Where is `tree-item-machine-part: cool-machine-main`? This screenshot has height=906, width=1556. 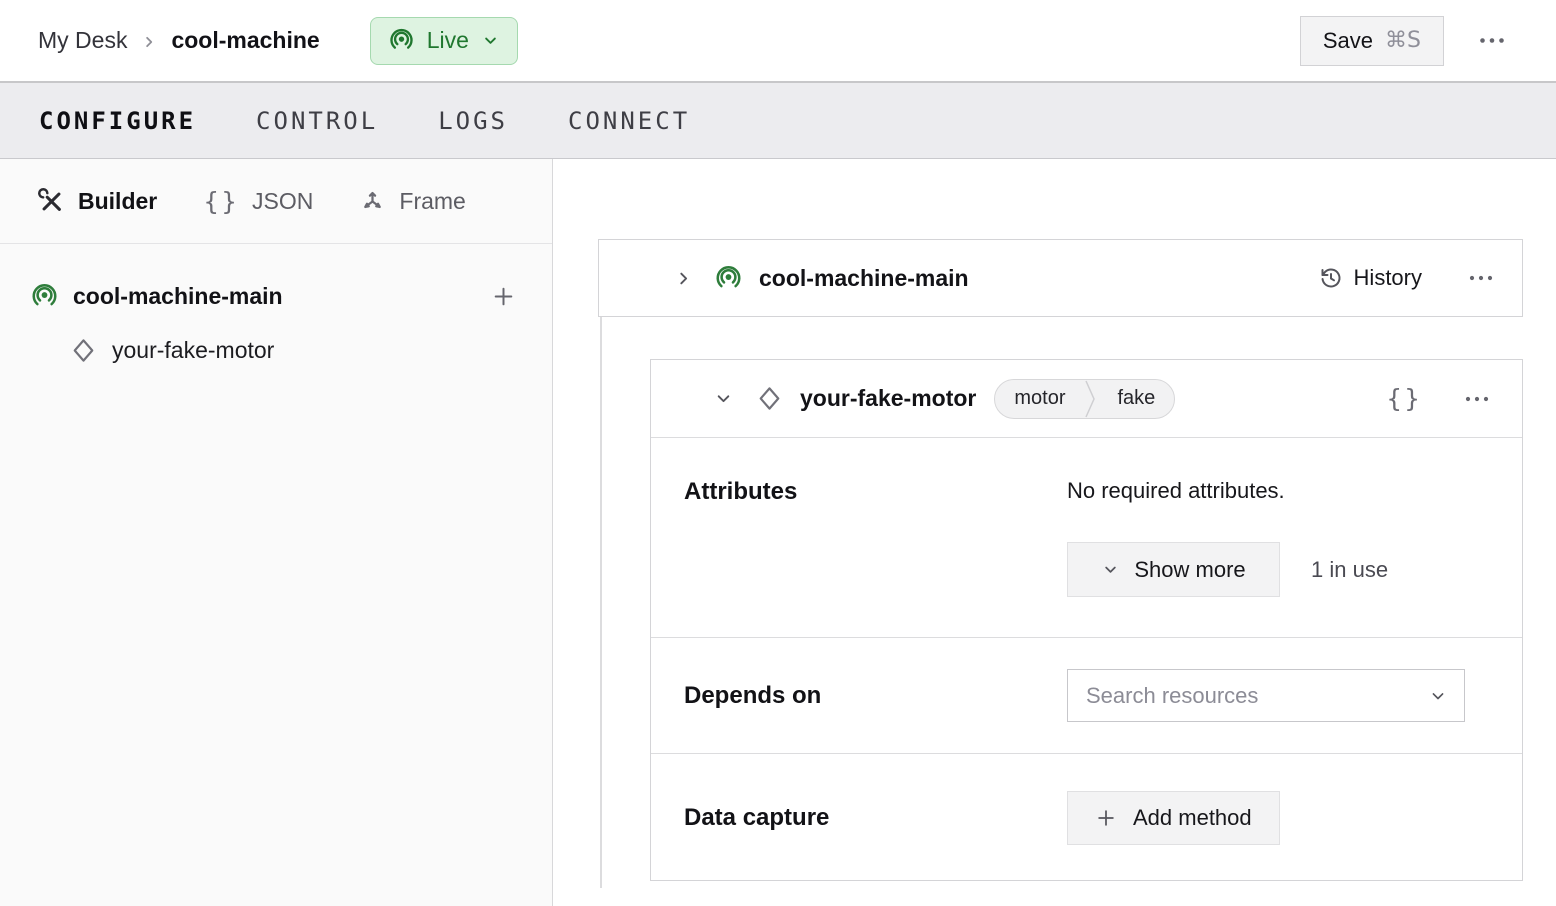 tree-item-machine-part: cool-machine-main is located at coordinates (276, 296).